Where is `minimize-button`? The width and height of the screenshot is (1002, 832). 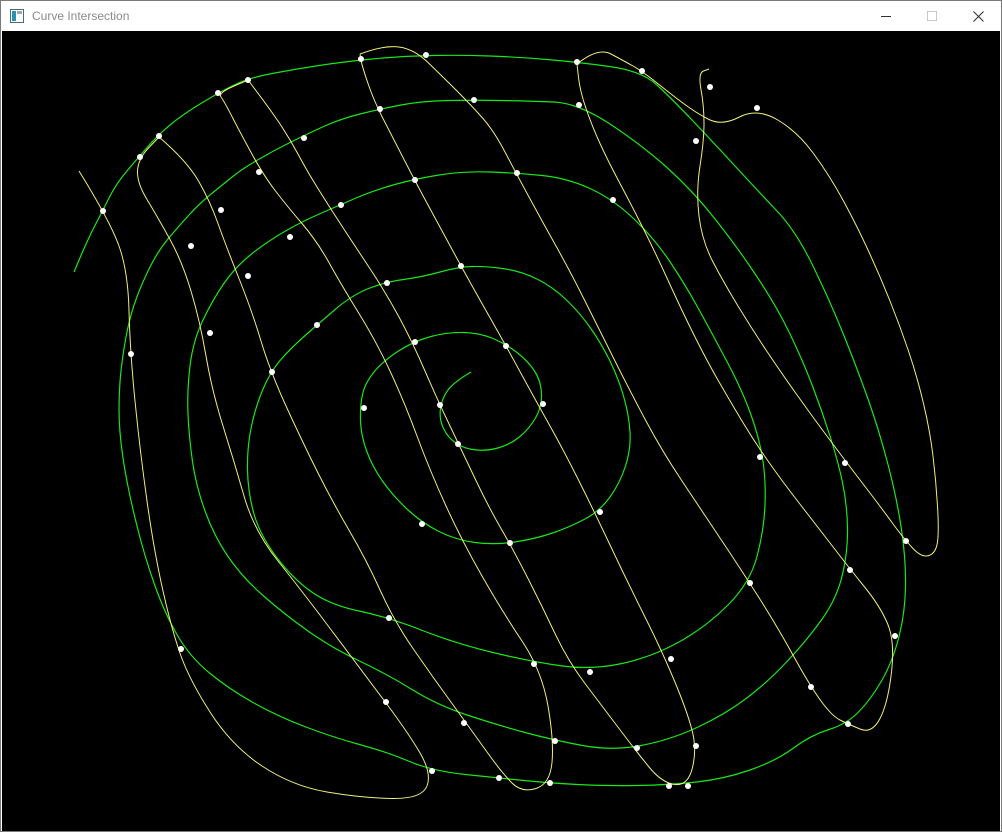 minimize-button is located at coordinates (886, 16).